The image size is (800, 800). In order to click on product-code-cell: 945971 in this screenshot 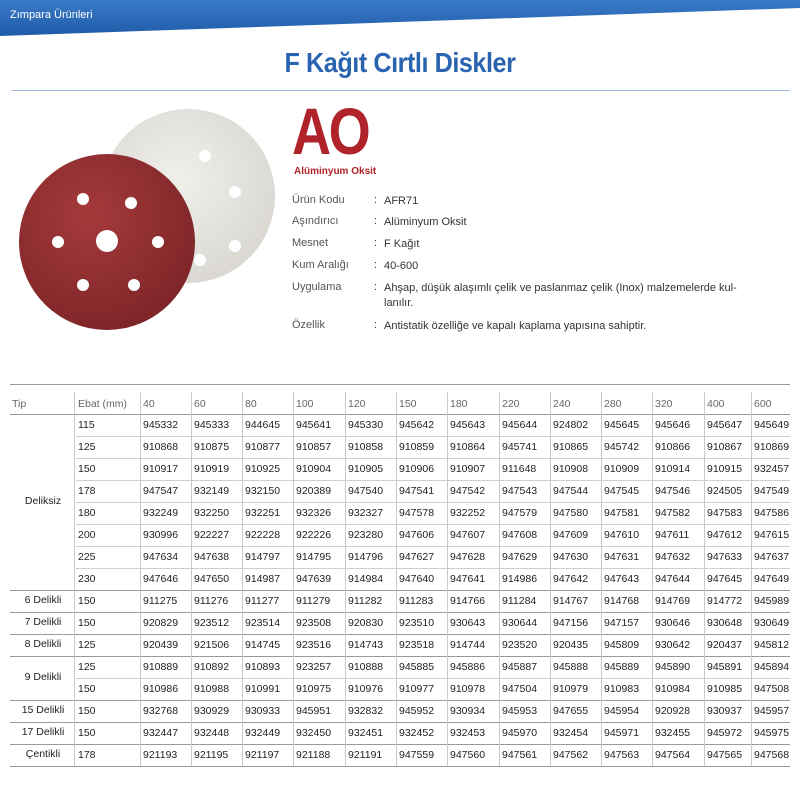, I will do `click(622, 733)`.